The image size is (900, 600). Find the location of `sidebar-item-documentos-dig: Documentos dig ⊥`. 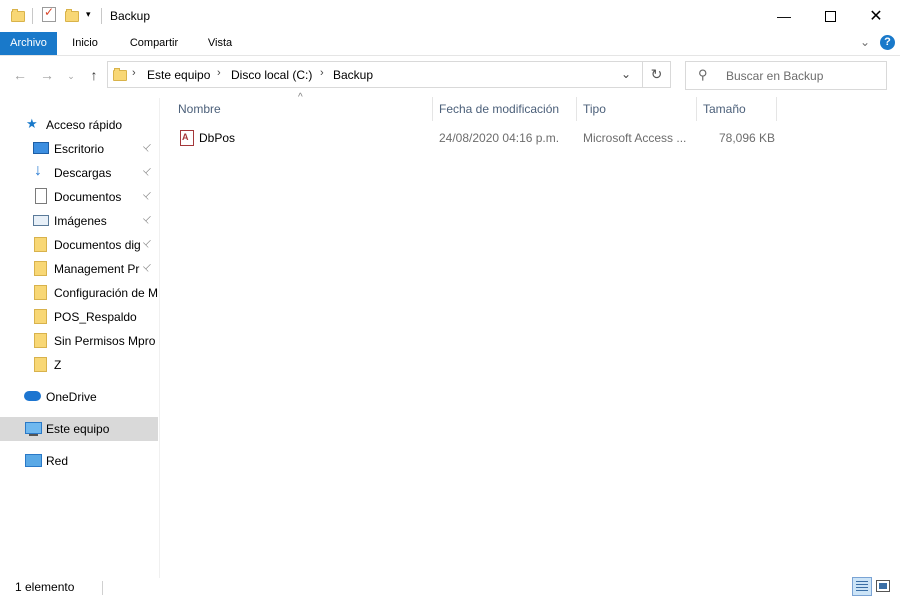

sidebar-item-documentos-dig: Documentos dig ⊥ is located at coordinates (79, 245).